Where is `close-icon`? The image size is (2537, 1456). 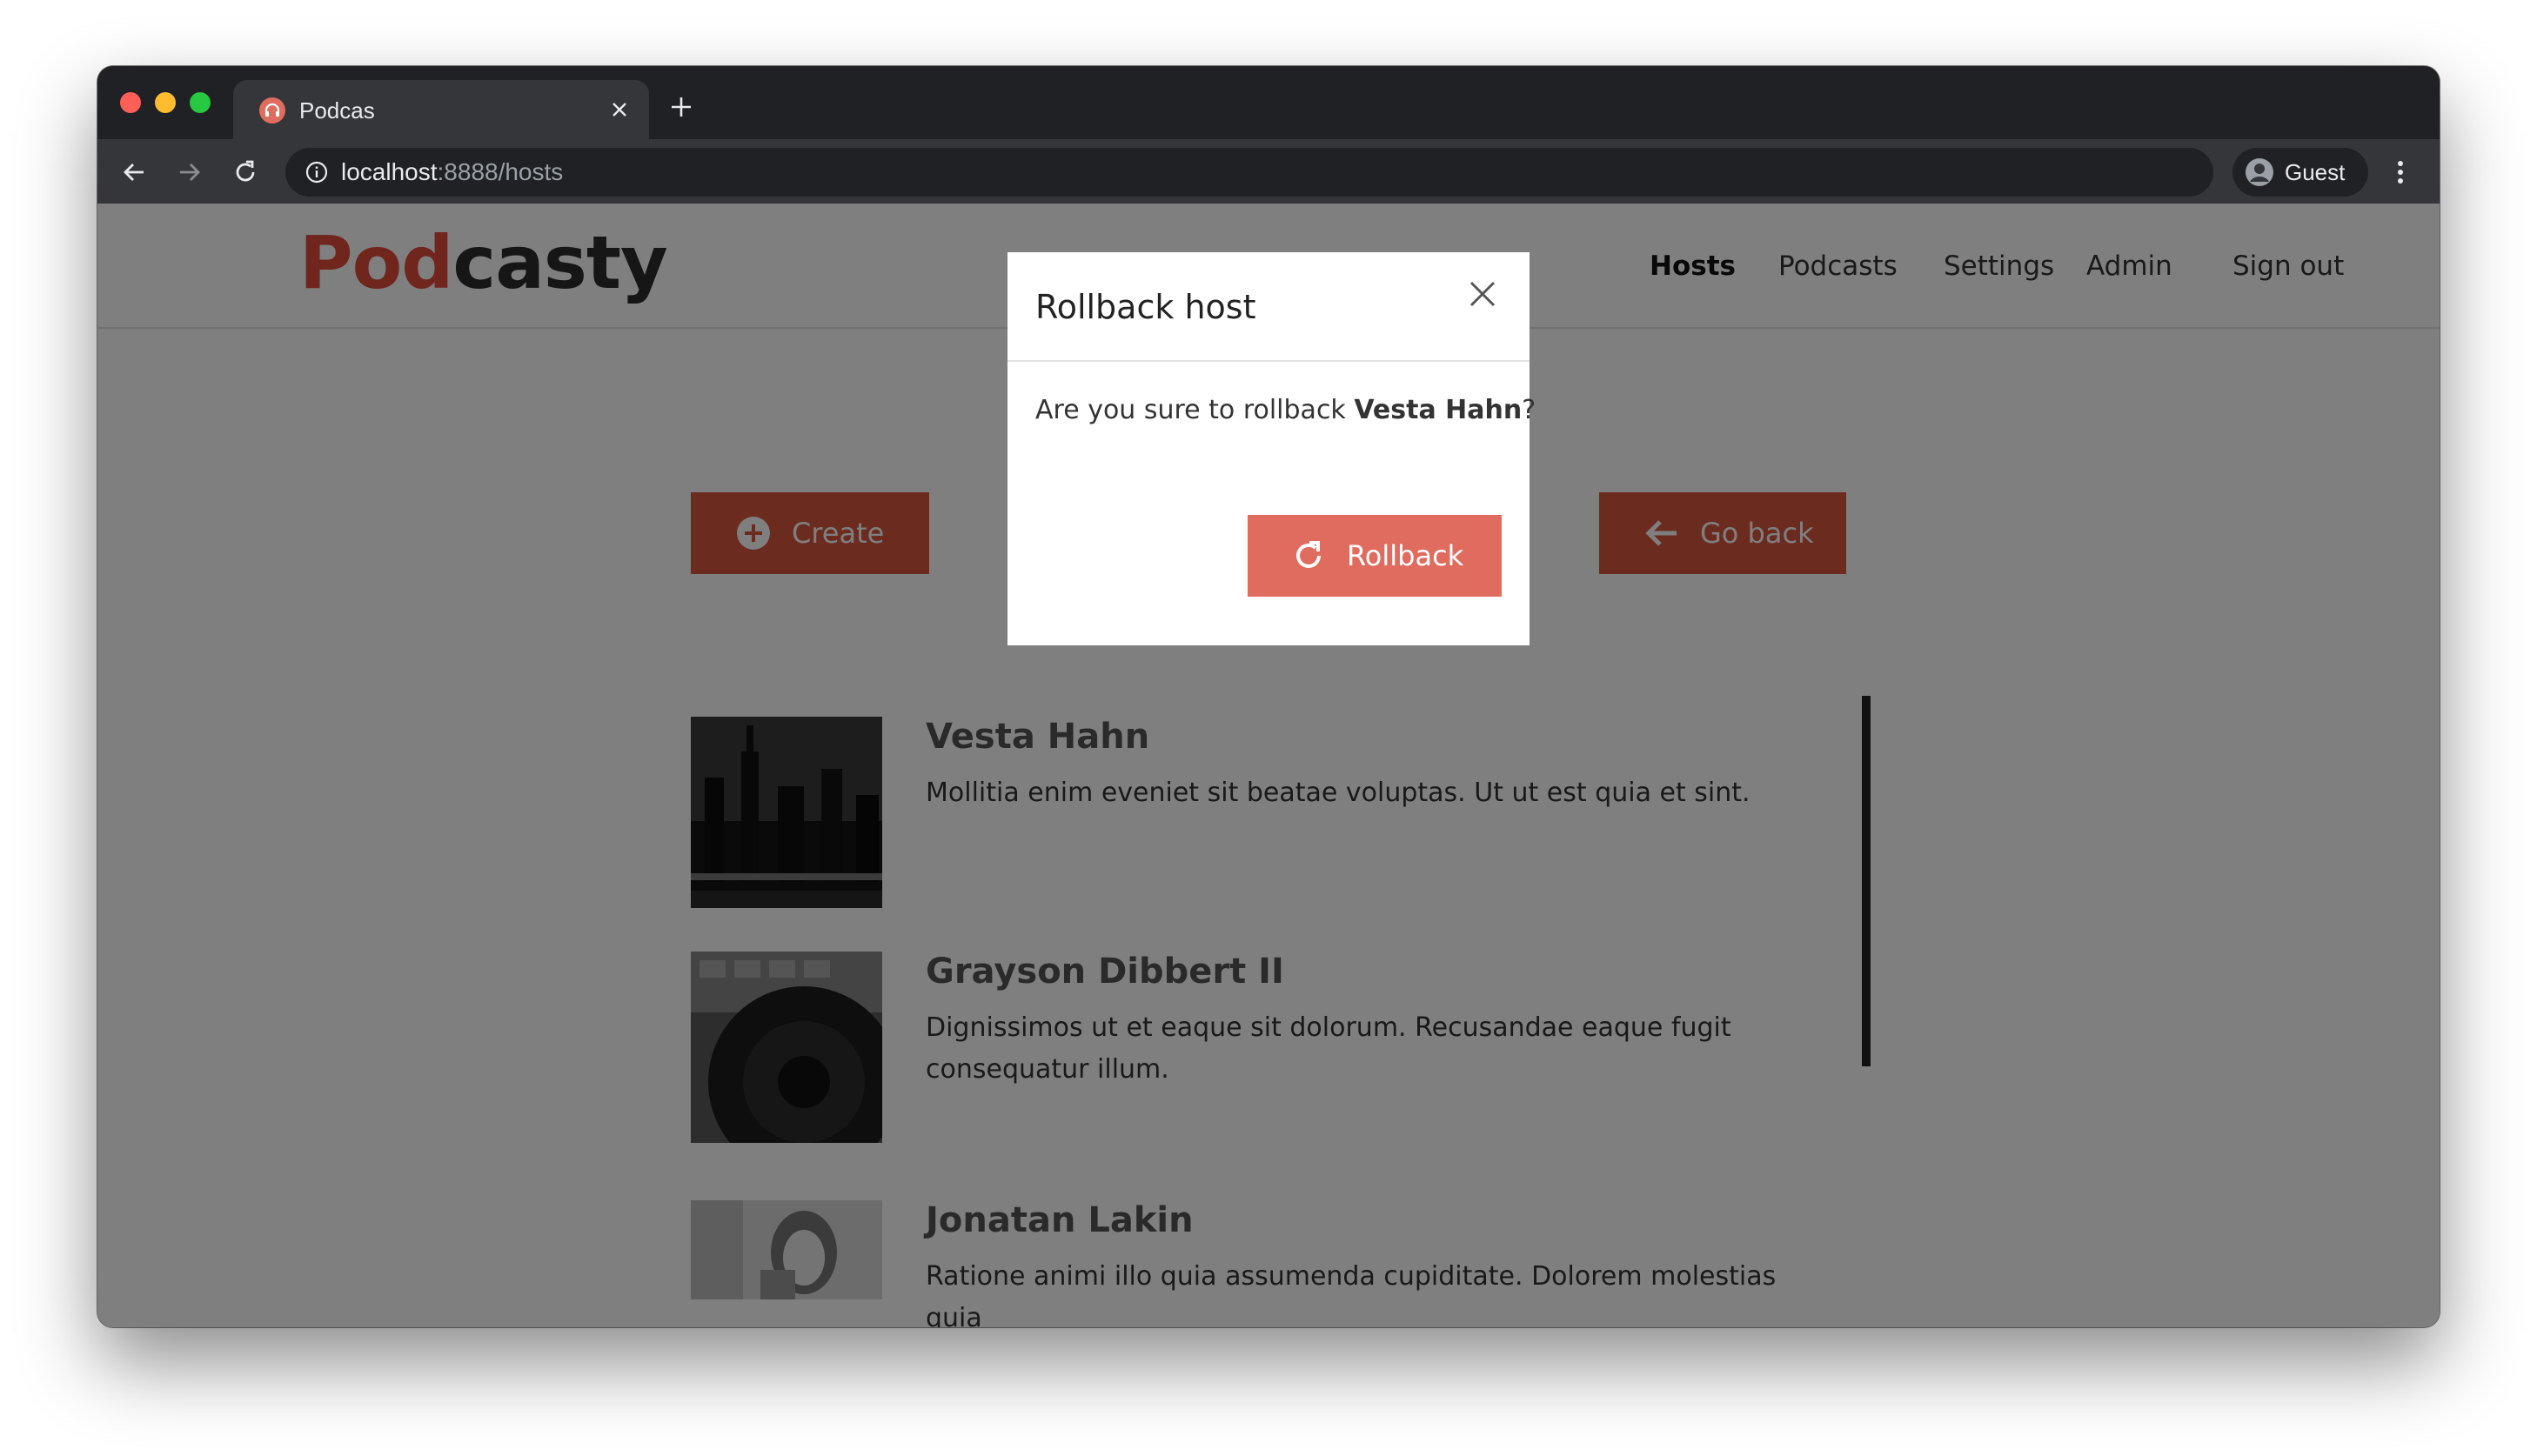 close-icon is located at coordinates (1482, 294).